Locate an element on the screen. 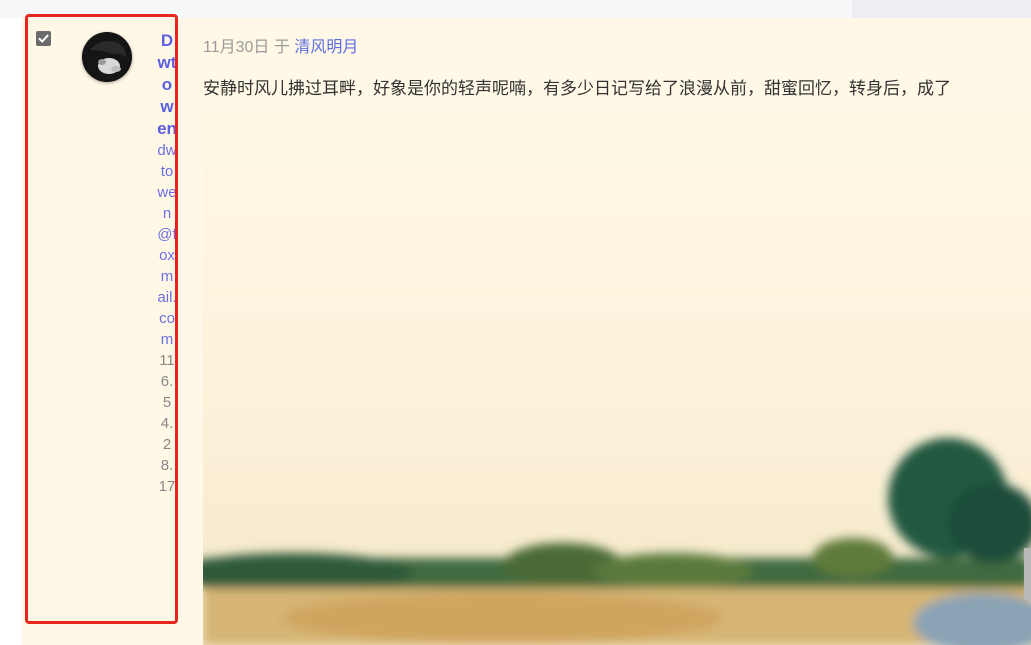 The image size is (1031, 645). comment-in-label: 于 is located at coordinates (281, 47).